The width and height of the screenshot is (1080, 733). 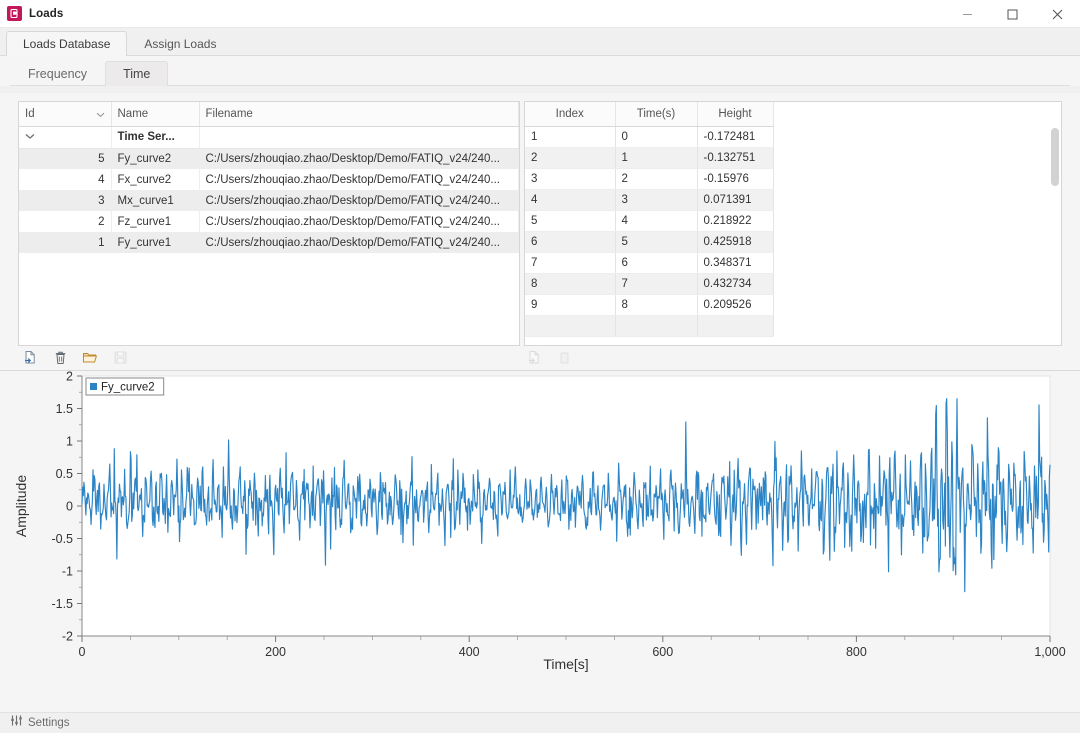 What do you see at coordinates (570, 305) in the screenshot?
I see `cell-index: 9` at bounding box center [570, 305].